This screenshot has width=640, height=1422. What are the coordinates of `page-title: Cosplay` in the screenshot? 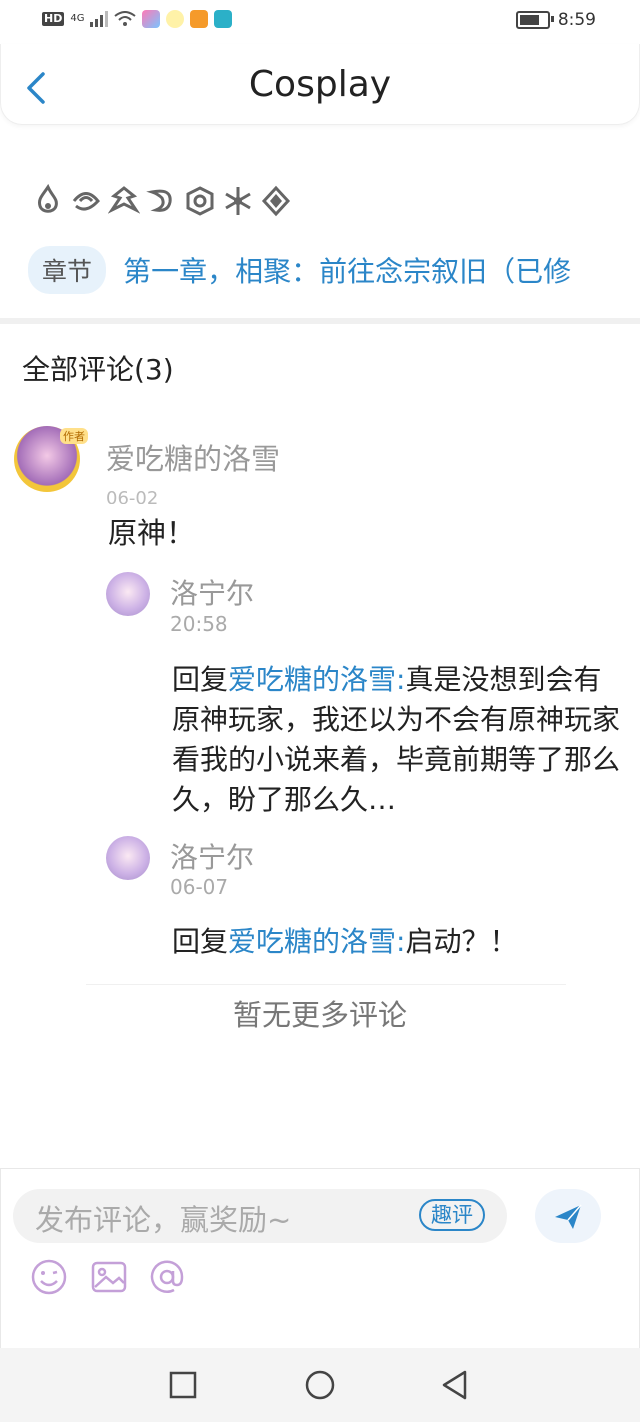 It's located at (320, 84).